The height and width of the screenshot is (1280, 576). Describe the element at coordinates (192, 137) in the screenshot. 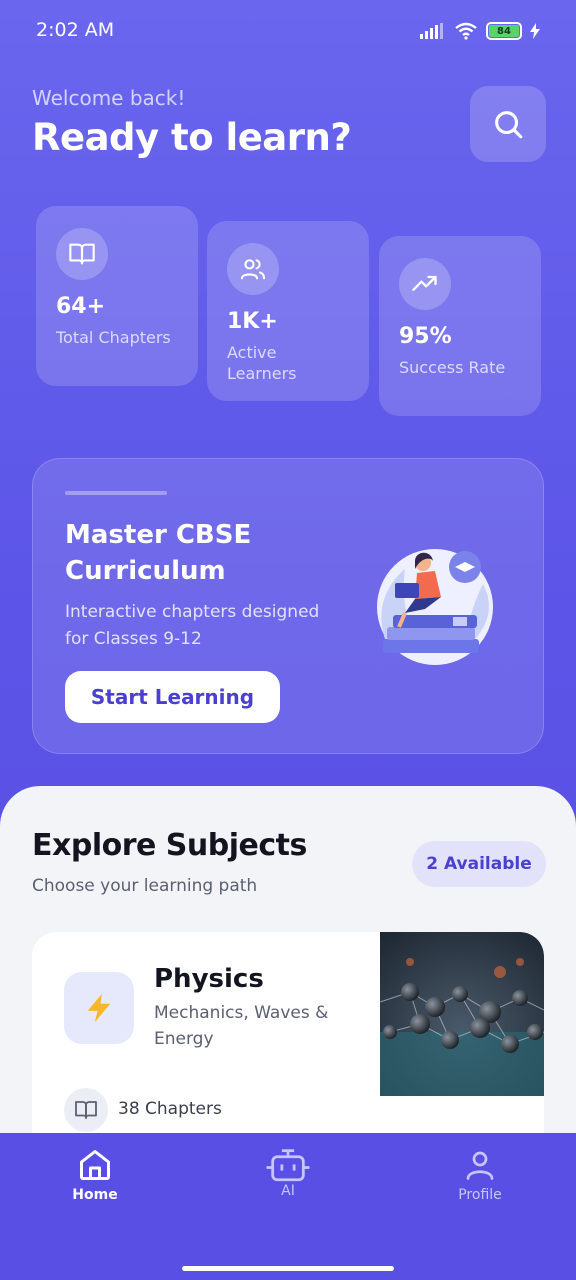

I see `page-title: Ready to learn?` at that location.